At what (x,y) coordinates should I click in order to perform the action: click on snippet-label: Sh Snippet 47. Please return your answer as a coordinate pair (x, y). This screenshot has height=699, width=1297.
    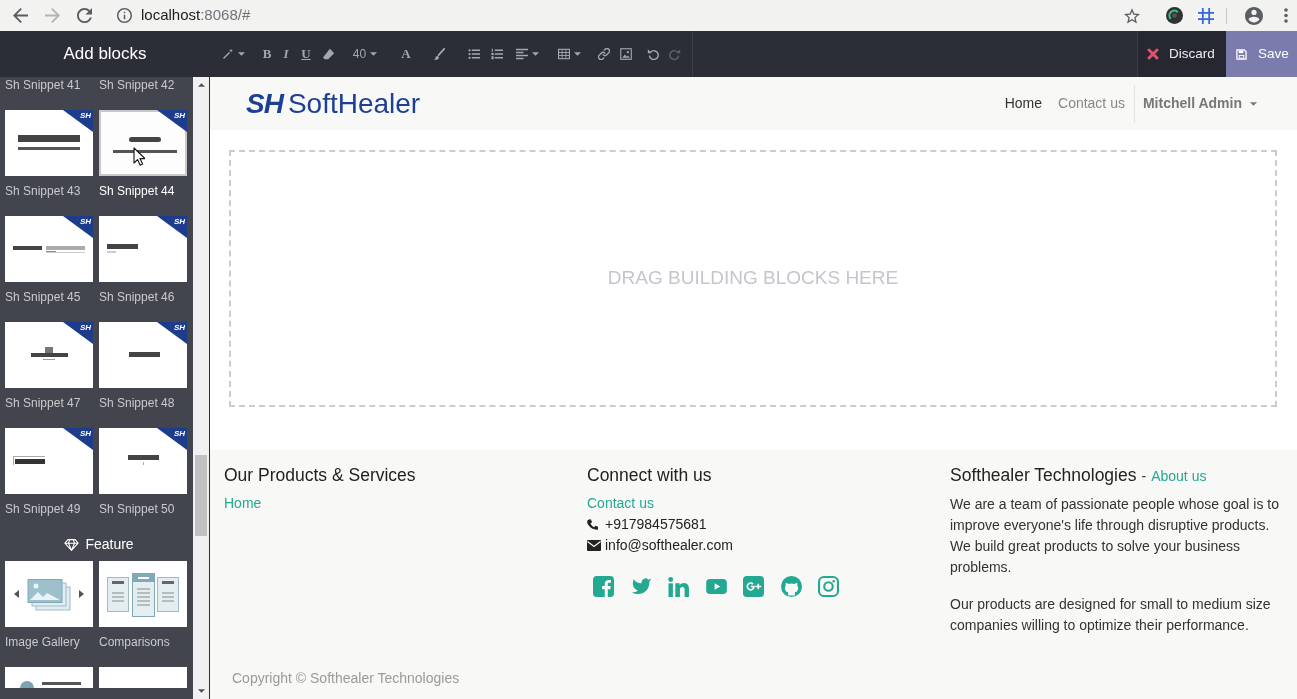
    Looking at the image, I should click on (43, 403).